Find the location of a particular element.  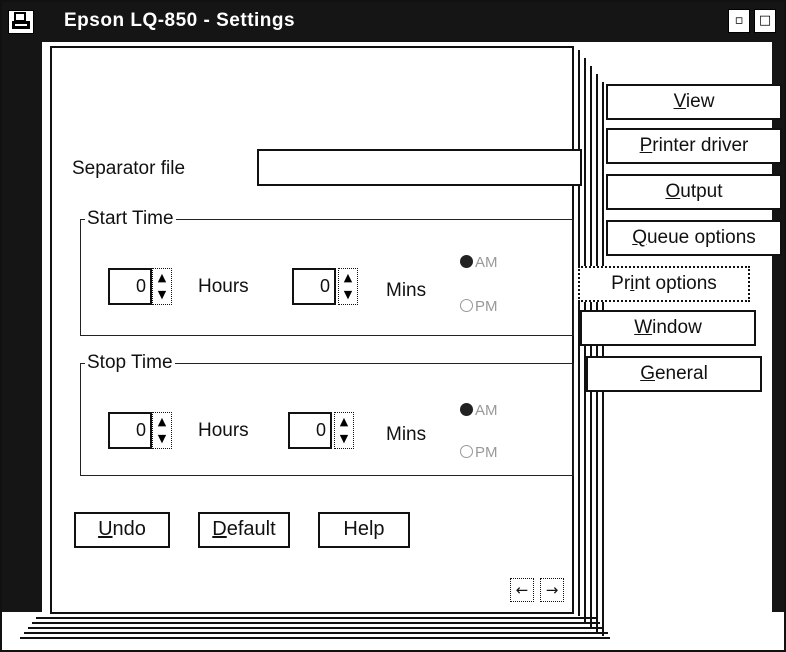

stop-hours-spinner: ▲ ▼ is located at coordinates (162, 430).